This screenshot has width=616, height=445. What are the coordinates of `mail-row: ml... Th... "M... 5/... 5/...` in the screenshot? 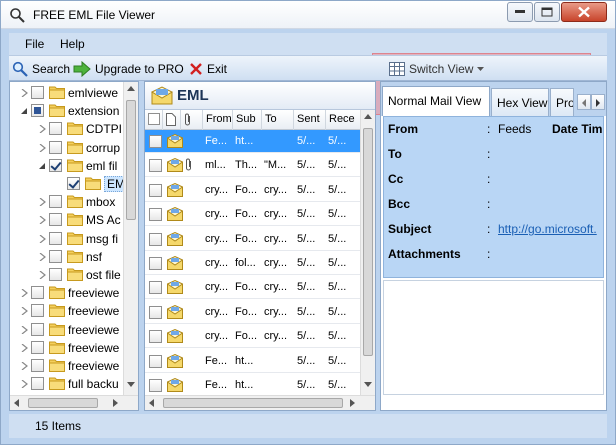 It's located at (253, 166).